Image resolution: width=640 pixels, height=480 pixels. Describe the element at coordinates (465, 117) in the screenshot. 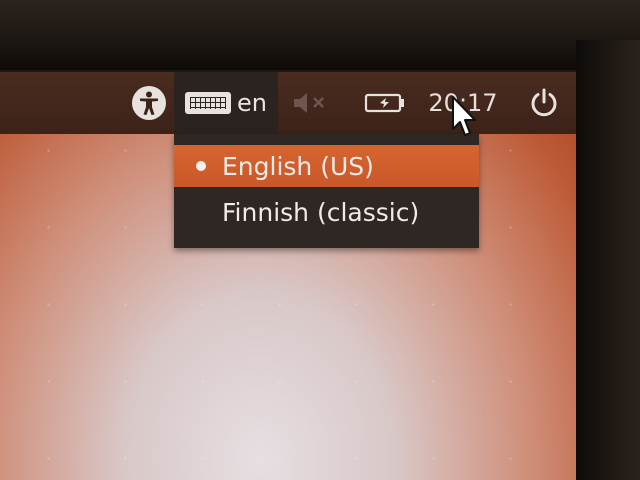

I see `mouse-pointer-icon` at that location.